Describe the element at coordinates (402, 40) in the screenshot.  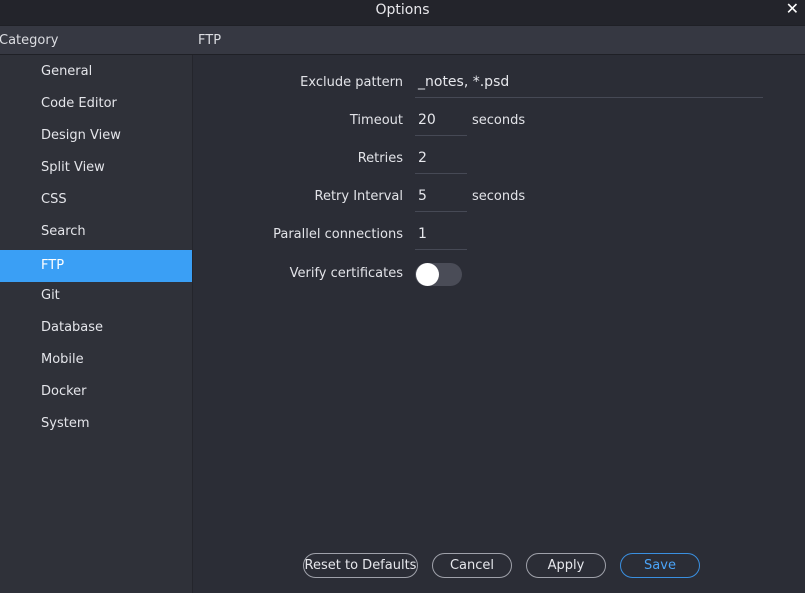
I see `column-header: Category FTP` at that location.